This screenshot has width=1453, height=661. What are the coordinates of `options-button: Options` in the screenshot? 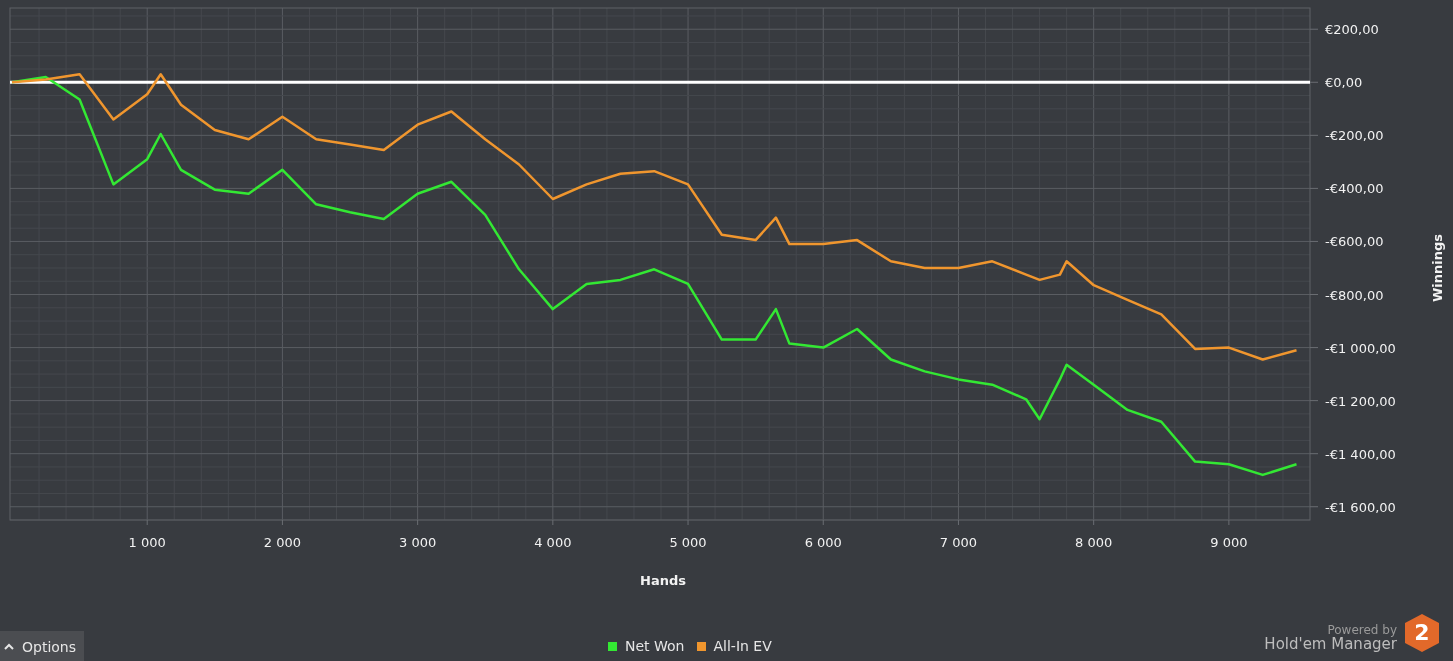 It's located at (42, 646).